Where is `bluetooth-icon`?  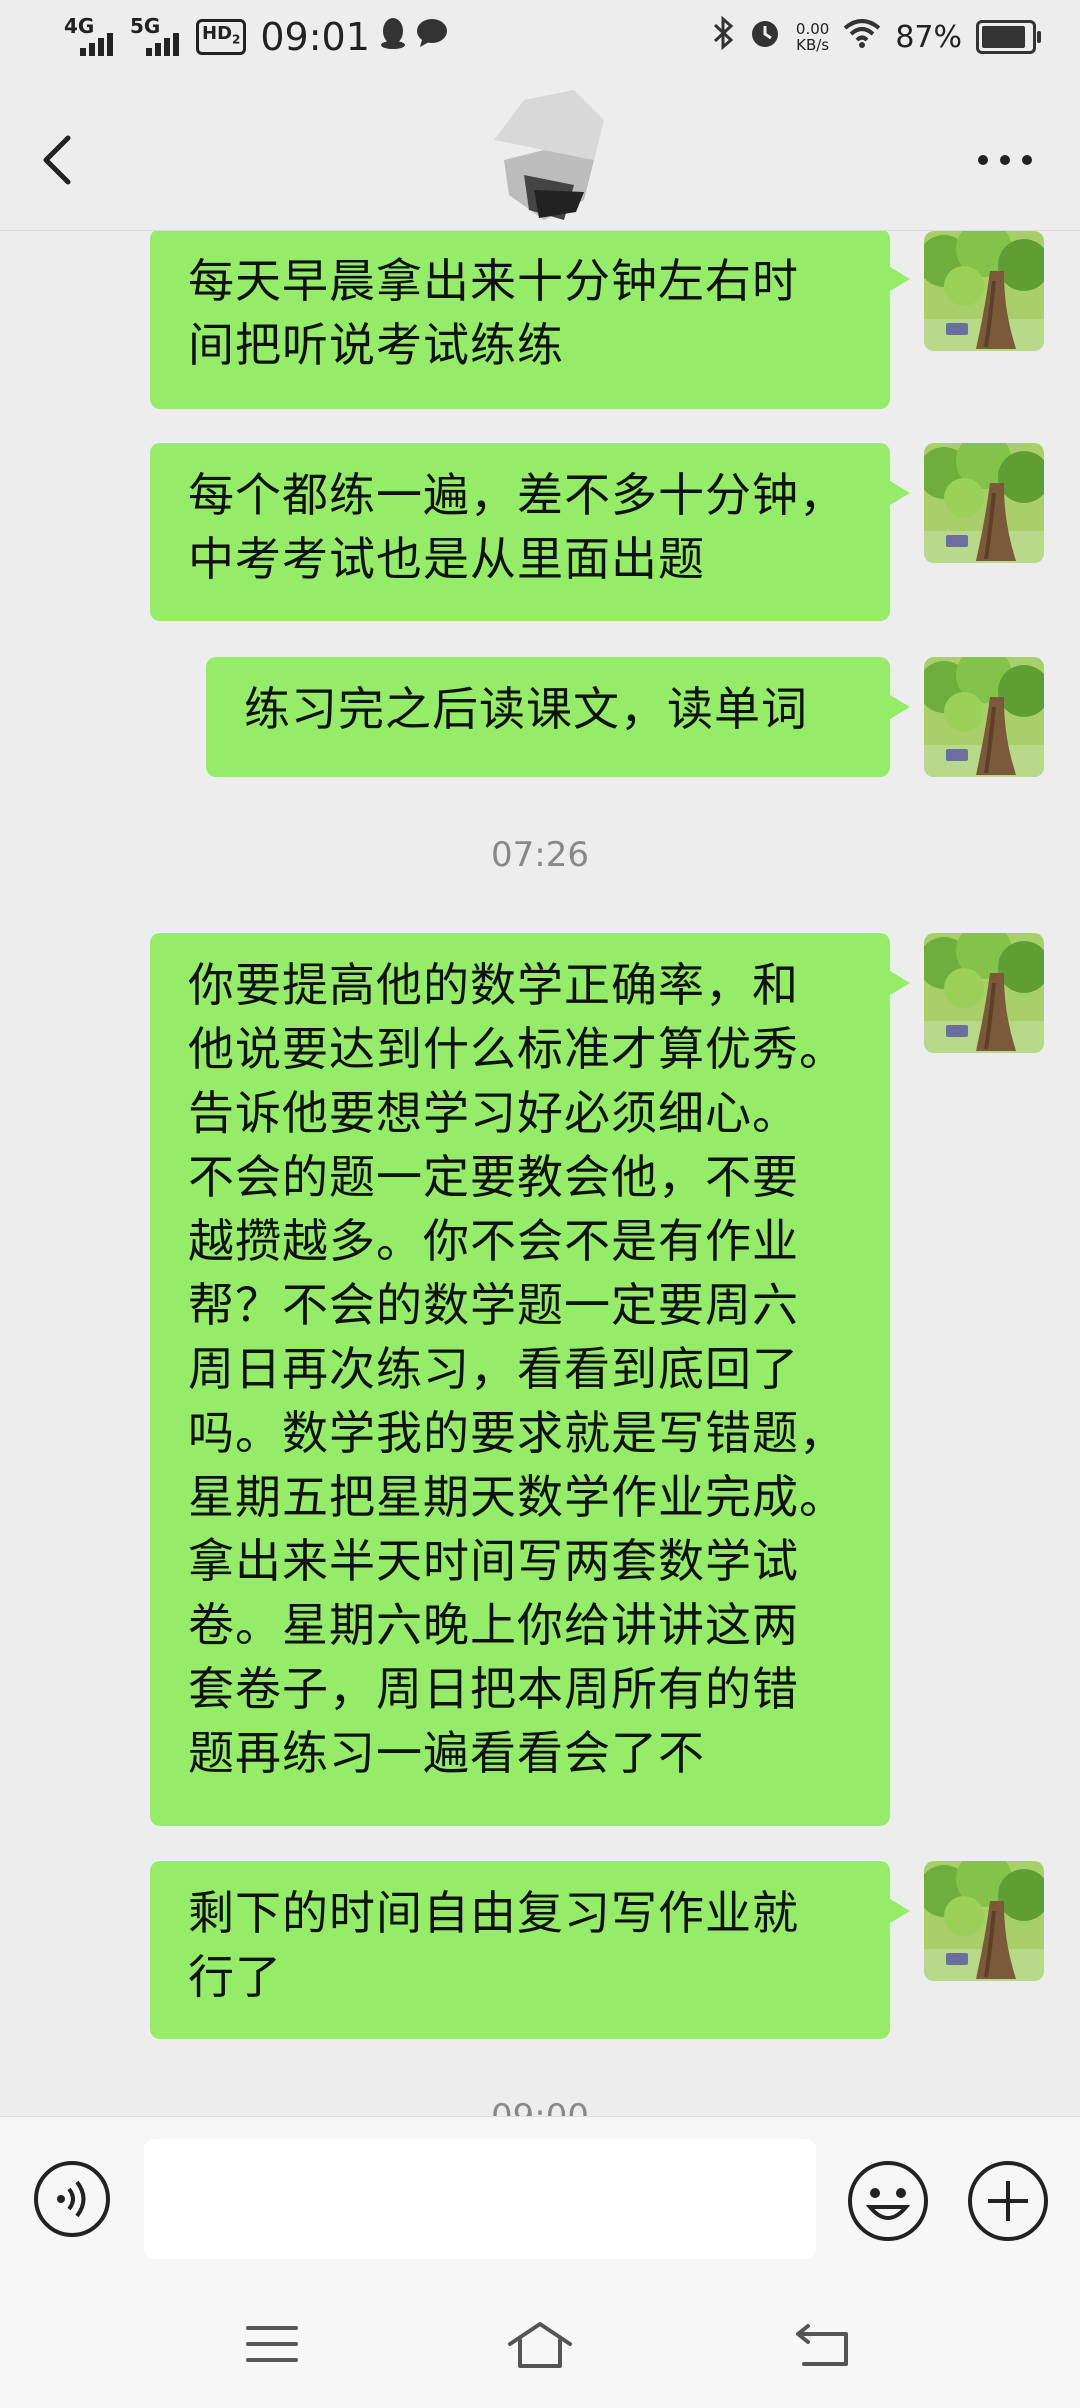
bluetooth-icon is located at coordinates (723, 36).